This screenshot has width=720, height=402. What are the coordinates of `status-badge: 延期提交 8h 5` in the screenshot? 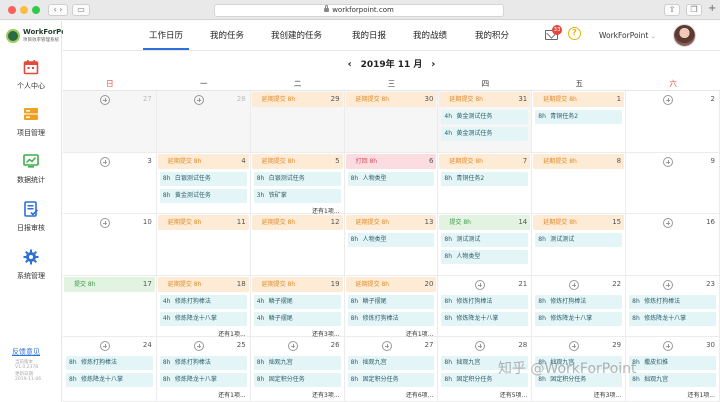 It's located at (297, 161).